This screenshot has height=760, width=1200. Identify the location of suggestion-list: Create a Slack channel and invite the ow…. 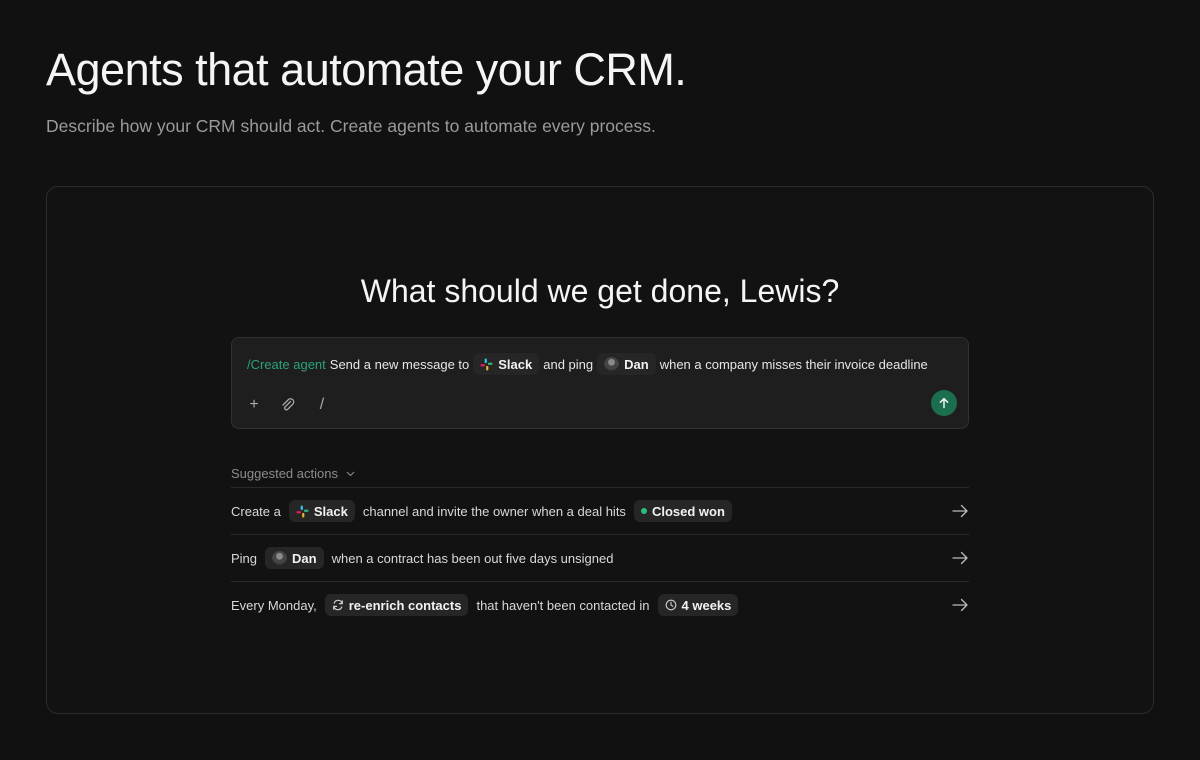
(600, 557).